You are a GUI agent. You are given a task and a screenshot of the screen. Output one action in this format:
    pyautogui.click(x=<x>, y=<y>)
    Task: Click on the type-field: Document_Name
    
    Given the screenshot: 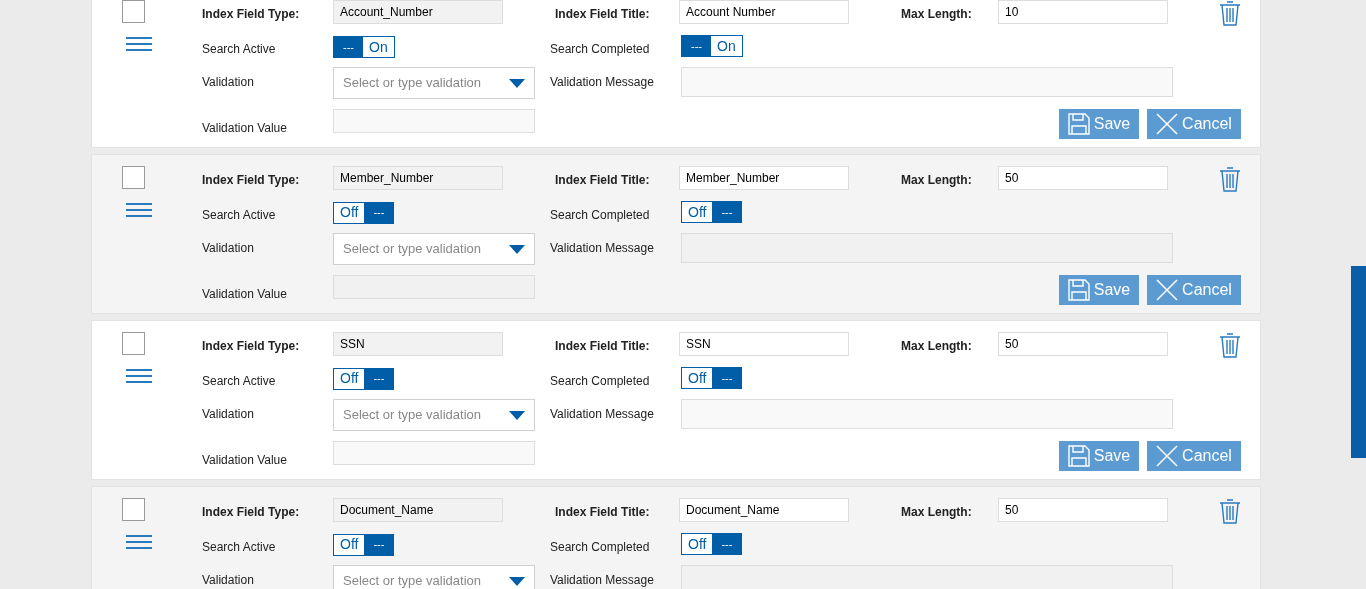 What is the action you would take?
    pyautogui.click(x=418, y=510)
    